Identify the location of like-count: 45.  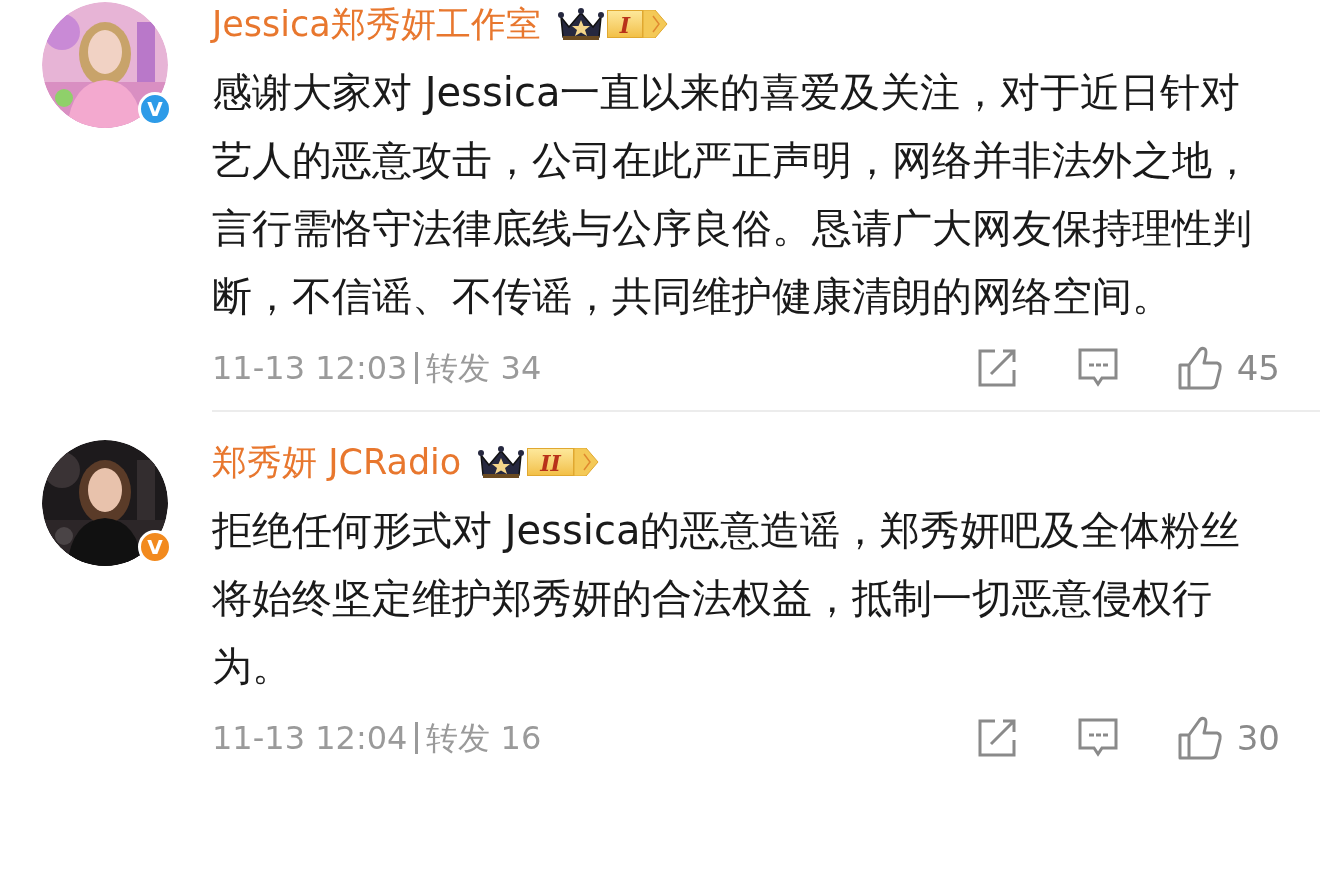
(1258, 368).